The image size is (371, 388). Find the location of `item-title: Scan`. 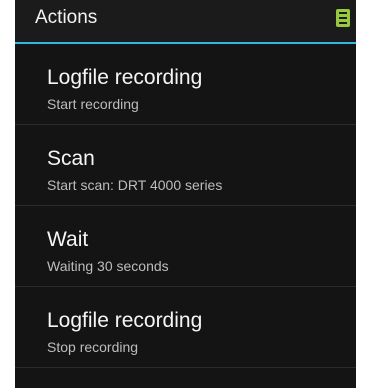

item-title: Scan is located at coordinates (71, 158).